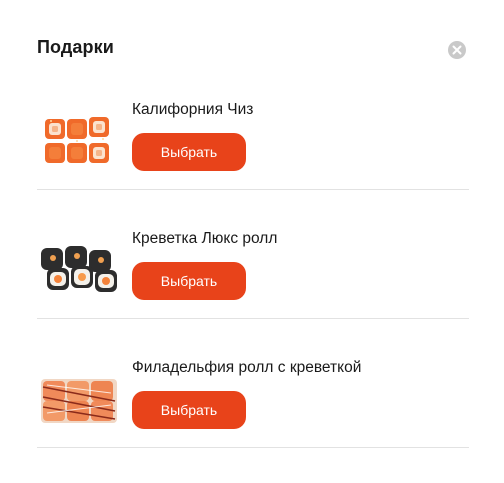  What do you see at coordinates (247, 367) in the screenshot?
I see `gift-name: Филадельфия ролл с креветкой` at bounding box center [247, 367].